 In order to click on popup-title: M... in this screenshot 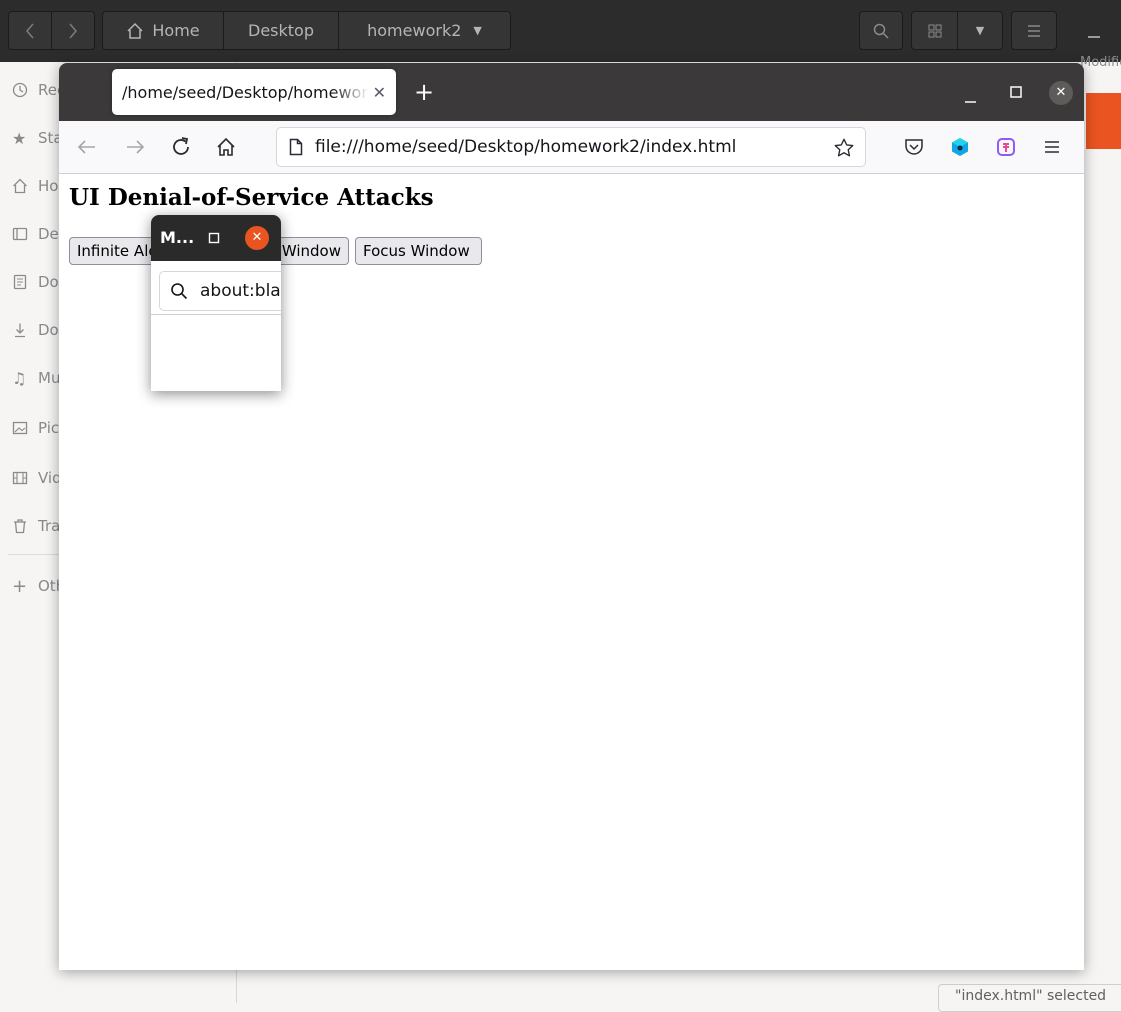, I will do `click(177, 237)`.